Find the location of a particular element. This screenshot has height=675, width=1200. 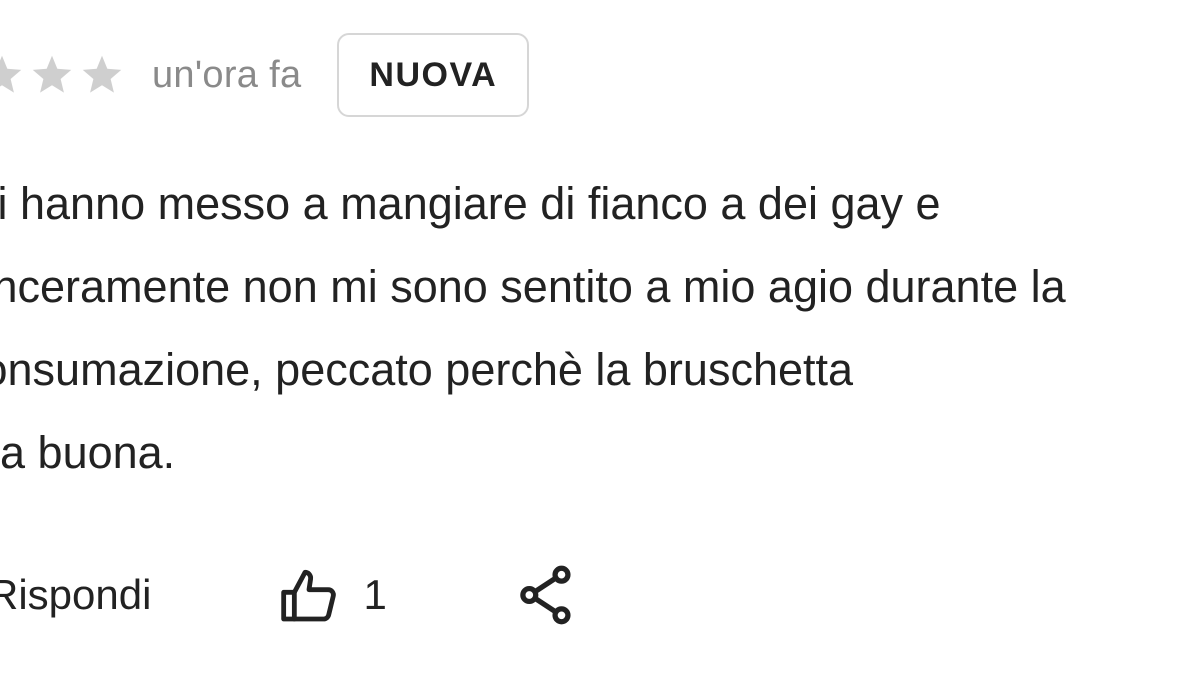

new-badge-label: NUOVA is located at coordinates (433, 74).